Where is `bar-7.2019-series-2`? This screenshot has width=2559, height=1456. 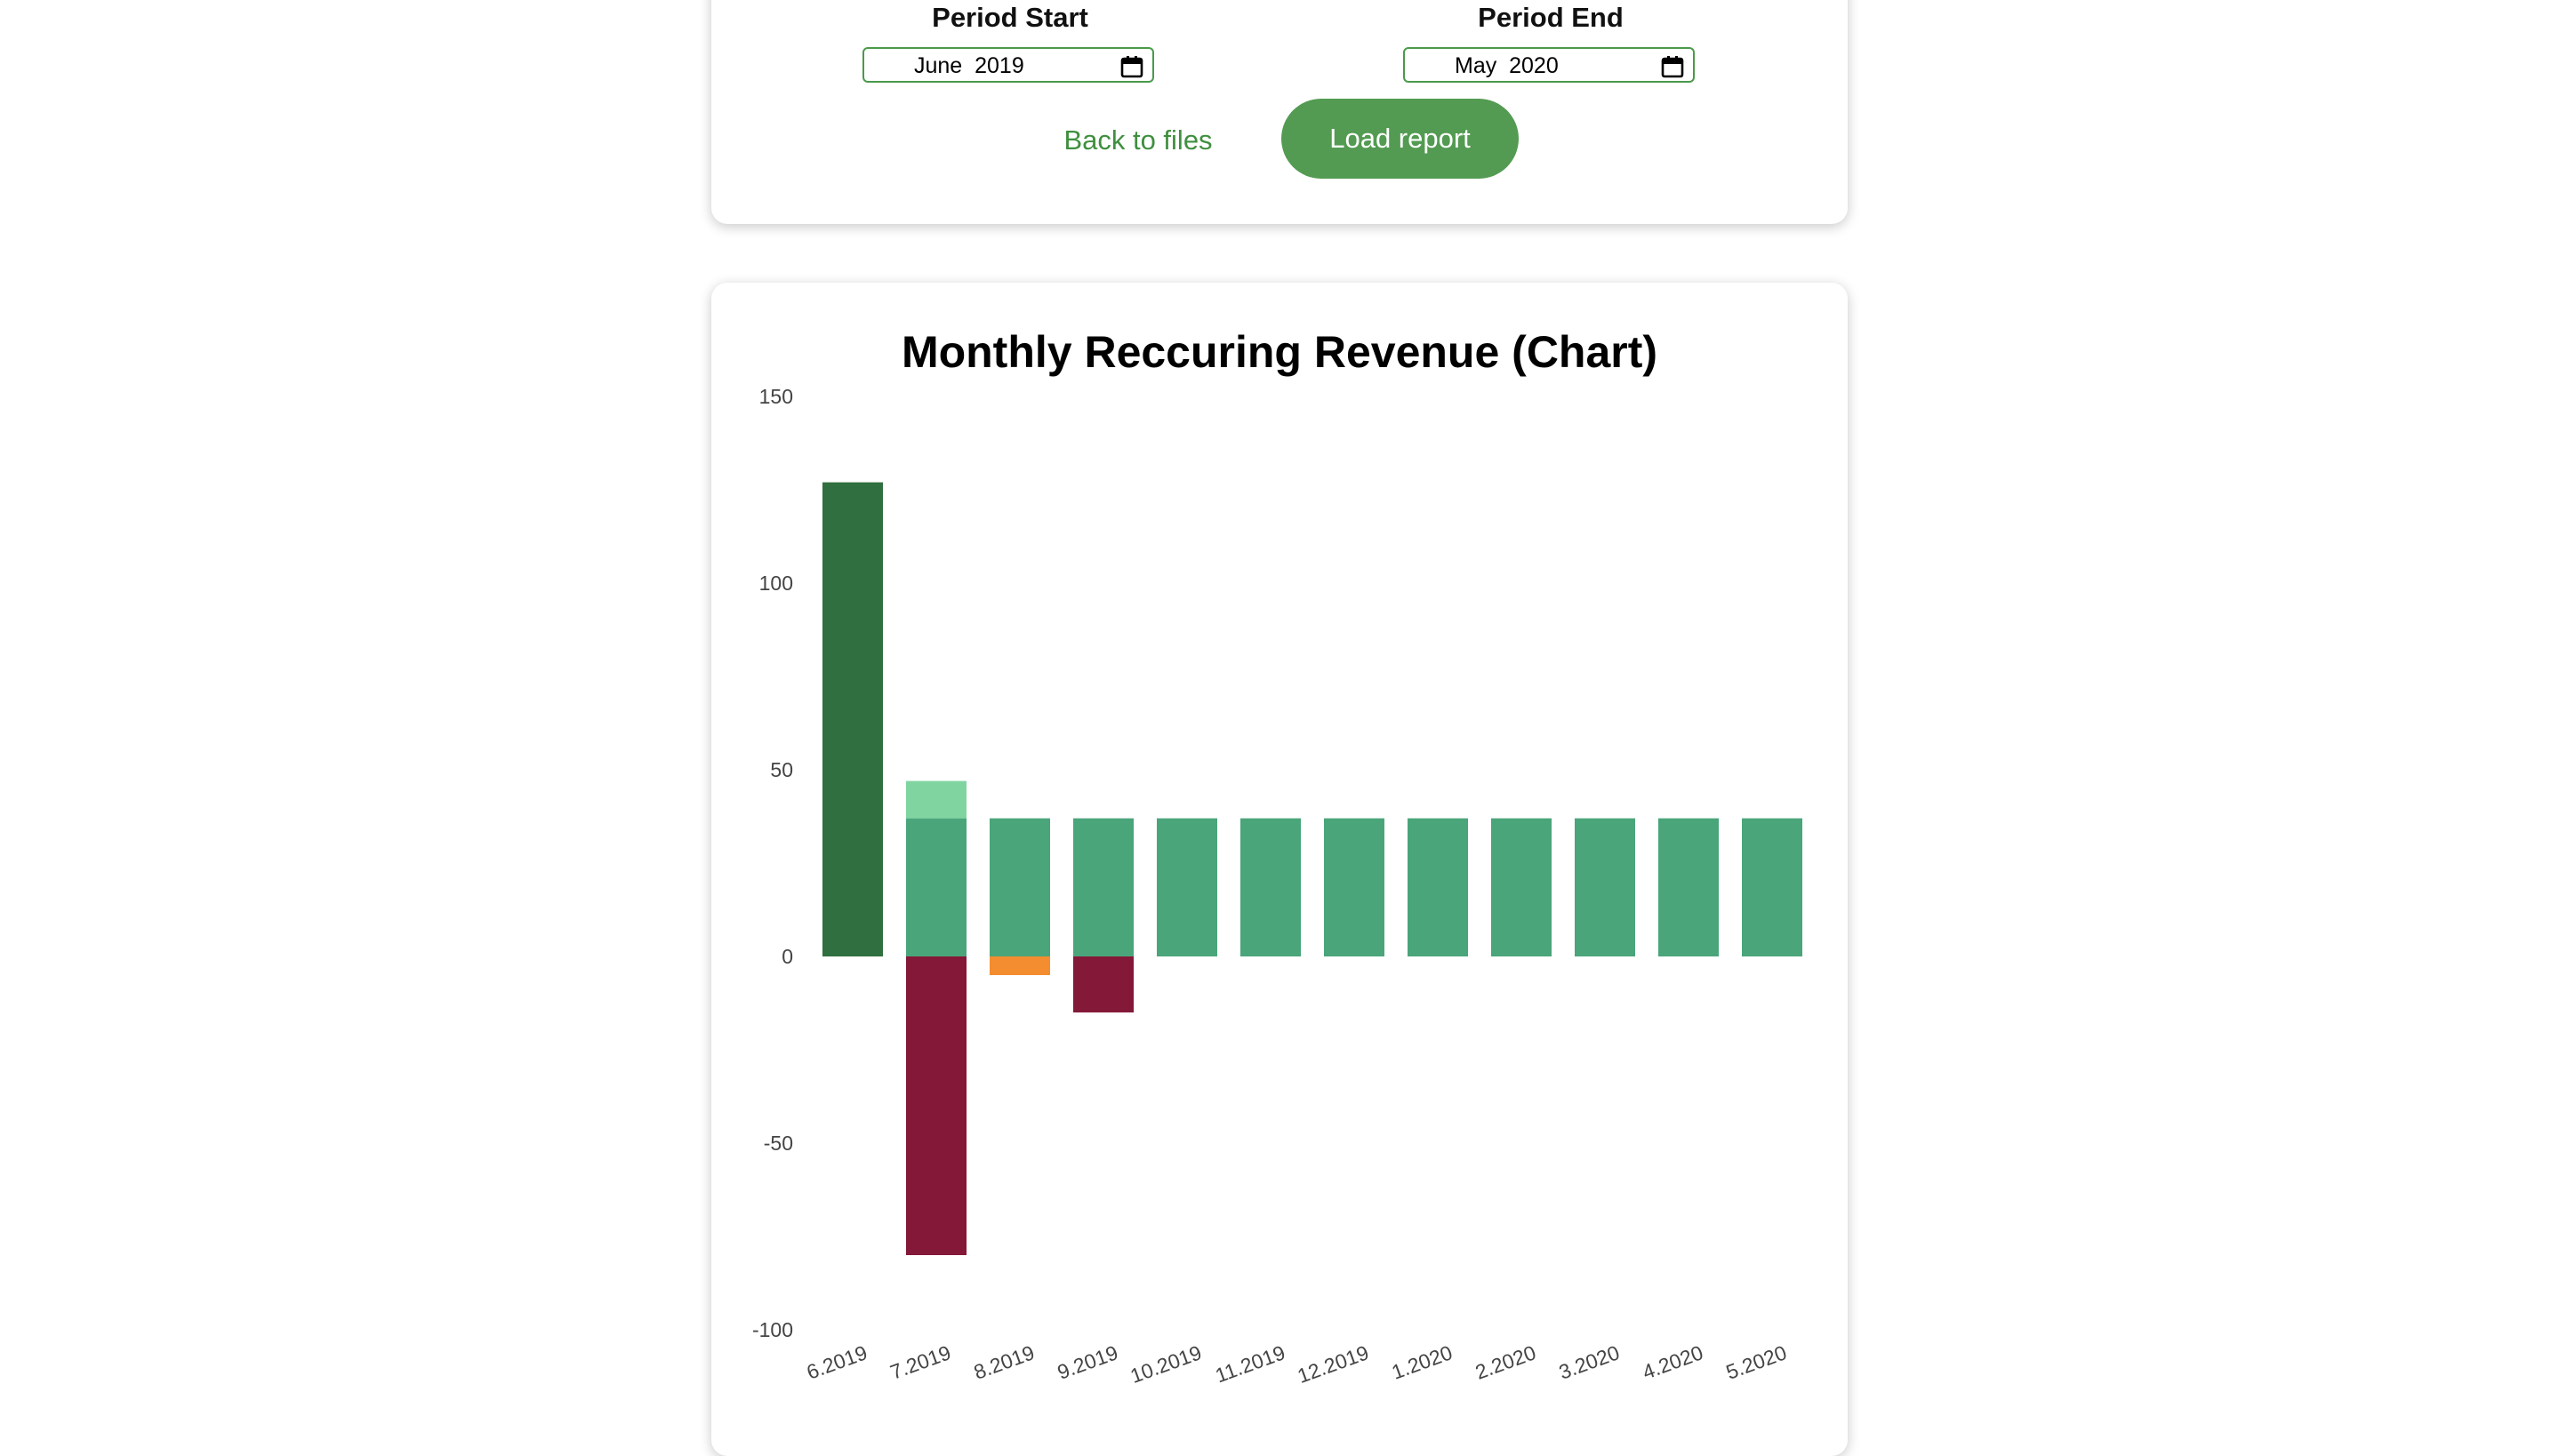
bar-7.2019-series-2 is located at coordinates (936, 799).